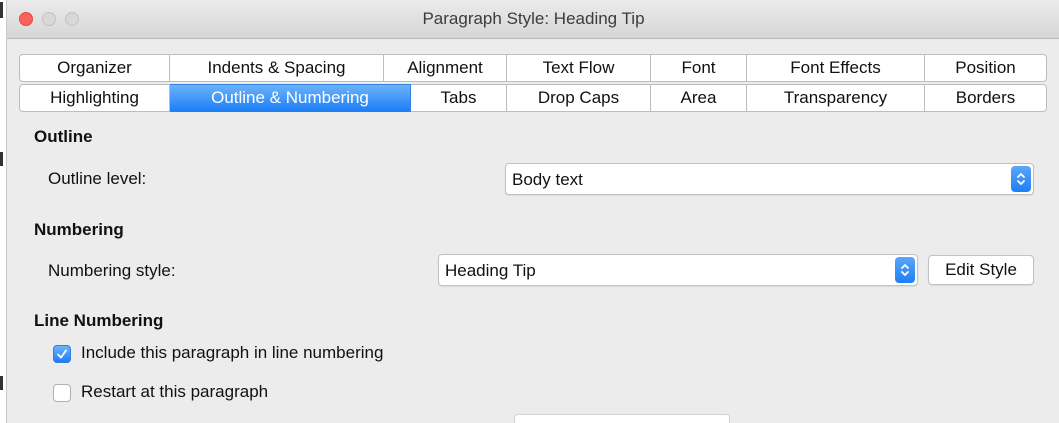 This screenshot has height=423, width=1059. I want to click on numbering-style-label: Numbering style:, so click(112, 270).